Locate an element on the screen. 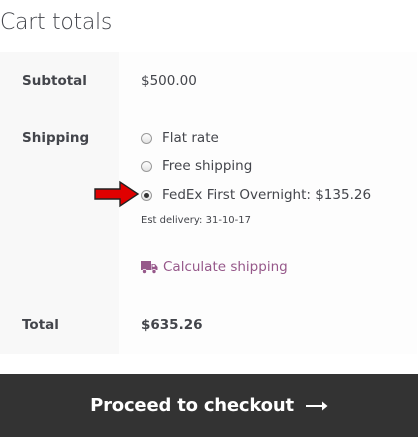  total-label: Total is located at coordinates (40, 325).